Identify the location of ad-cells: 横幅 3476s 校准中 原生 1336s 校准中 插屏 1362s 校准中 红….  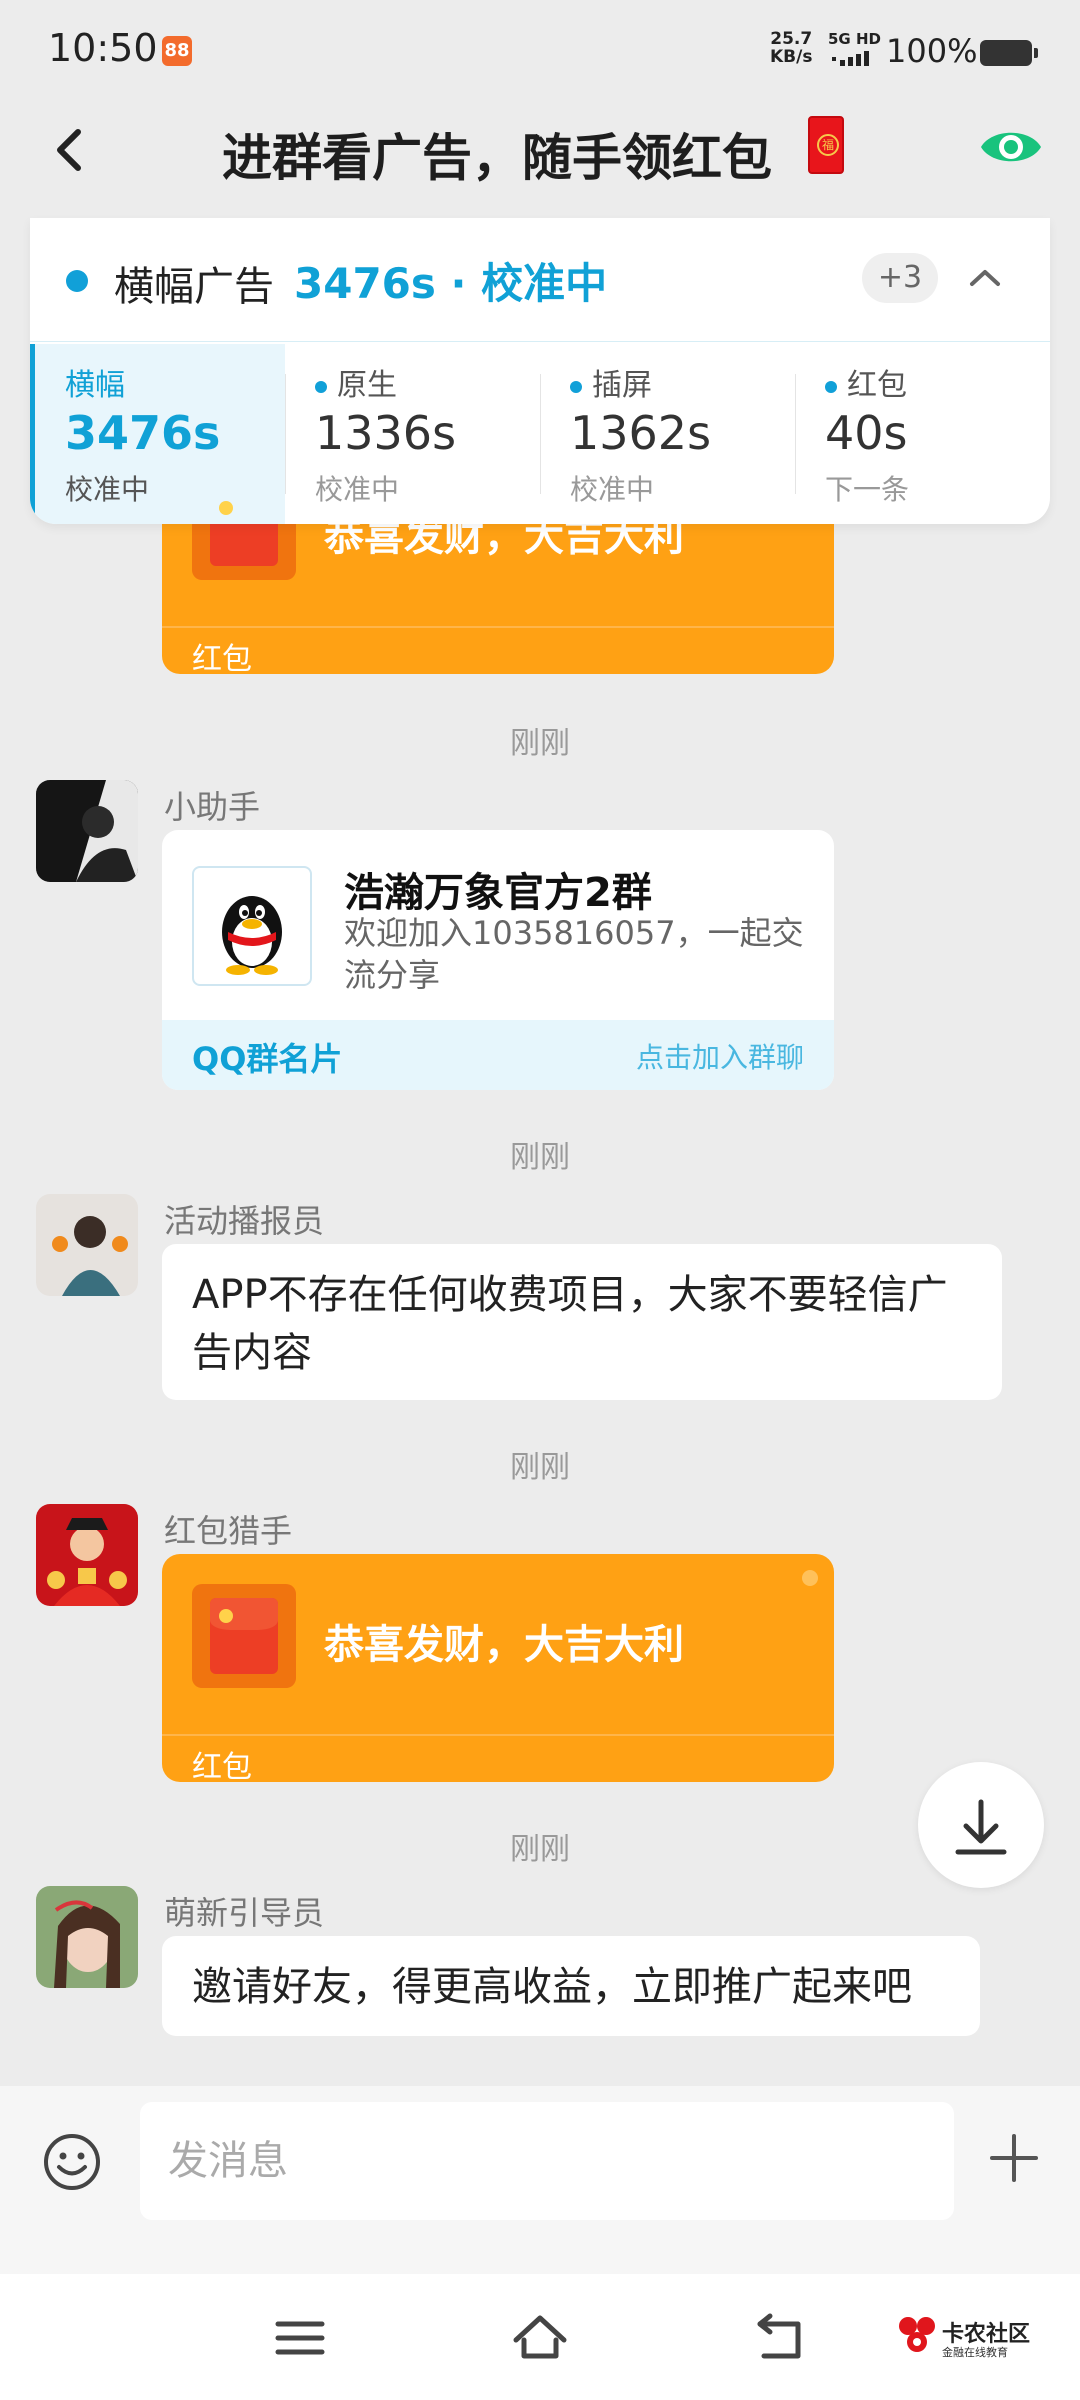
(540, 434).